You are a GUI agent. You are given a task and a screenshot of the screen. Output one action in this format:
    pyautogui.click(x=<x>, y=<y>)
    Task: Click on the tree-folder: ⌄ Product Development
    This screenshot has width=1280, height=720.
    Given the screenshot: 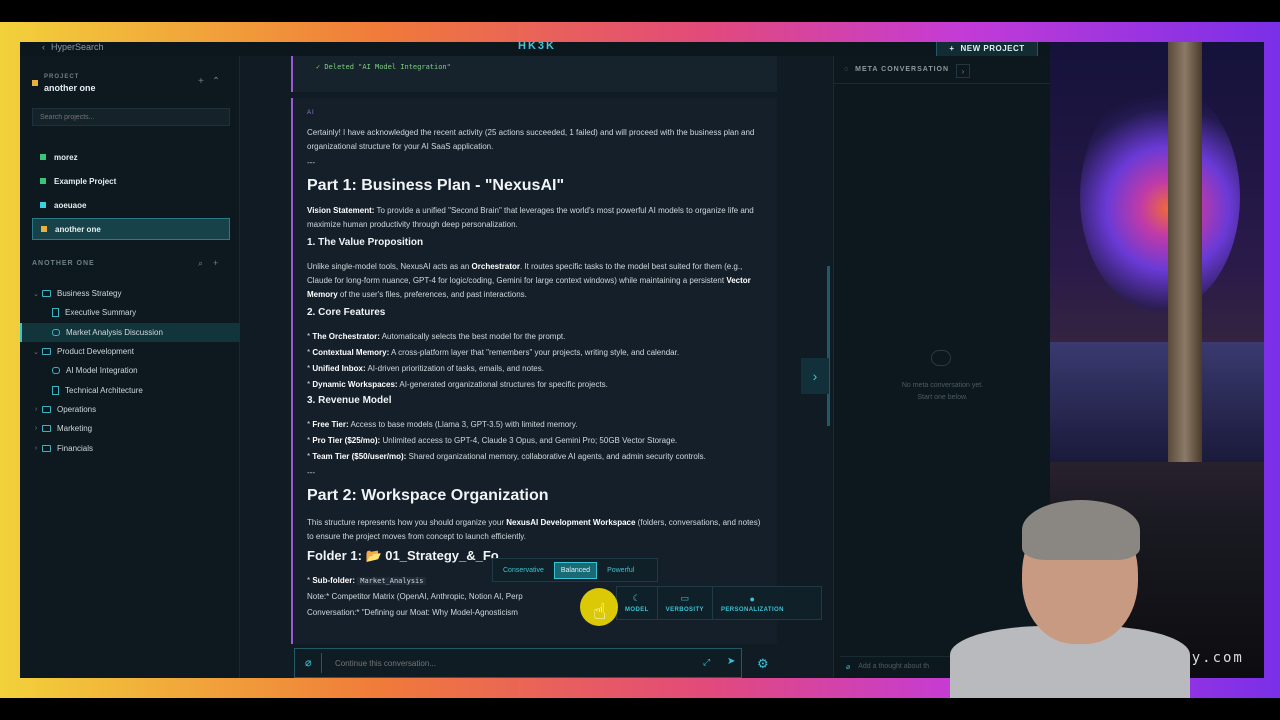 What is the action you would take?
    pyautogui.click(x=130, y=351)
    